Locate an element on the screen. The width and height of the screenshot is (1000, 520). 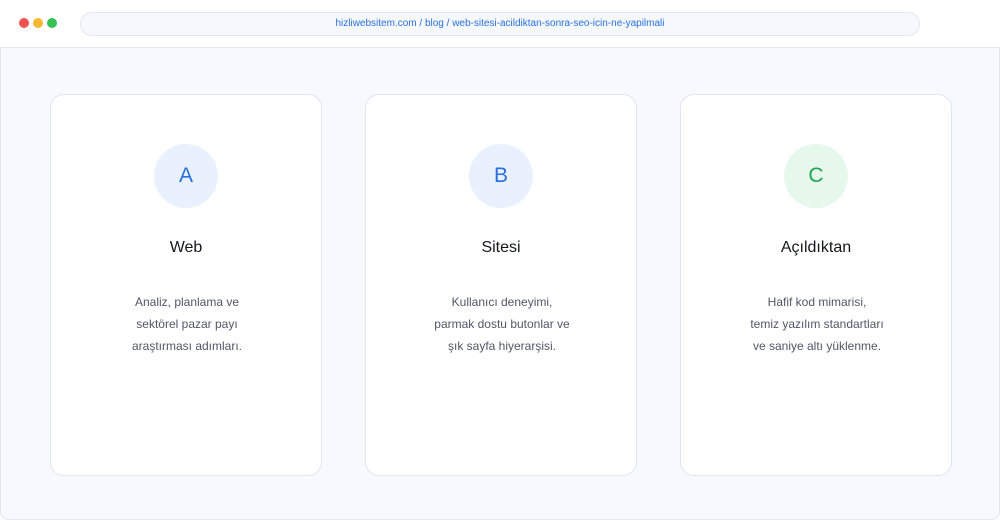
card-description-line: Hafif kod mimarisi, is located at coordinates (817, 302).